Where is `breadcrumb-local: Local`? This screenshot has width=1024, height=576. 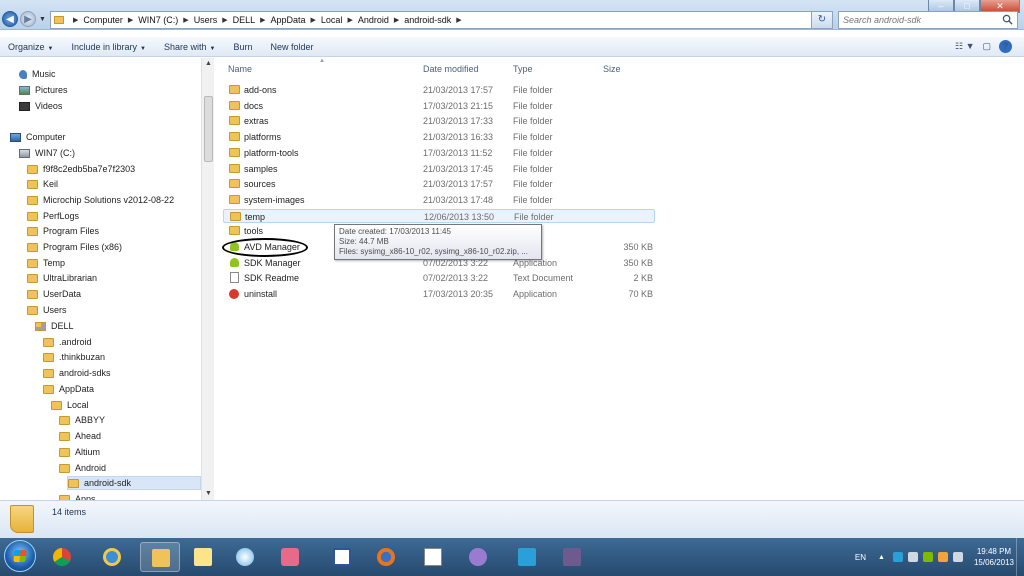
breadcrumb-local: Local is located at coordinates (332, 20).